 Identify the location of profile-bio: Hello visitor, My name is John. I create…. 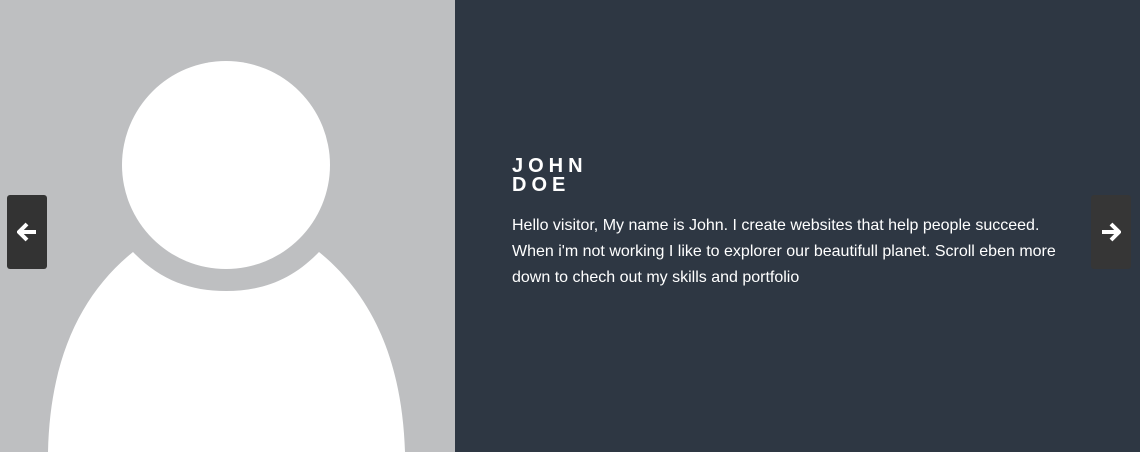
(784, 251).